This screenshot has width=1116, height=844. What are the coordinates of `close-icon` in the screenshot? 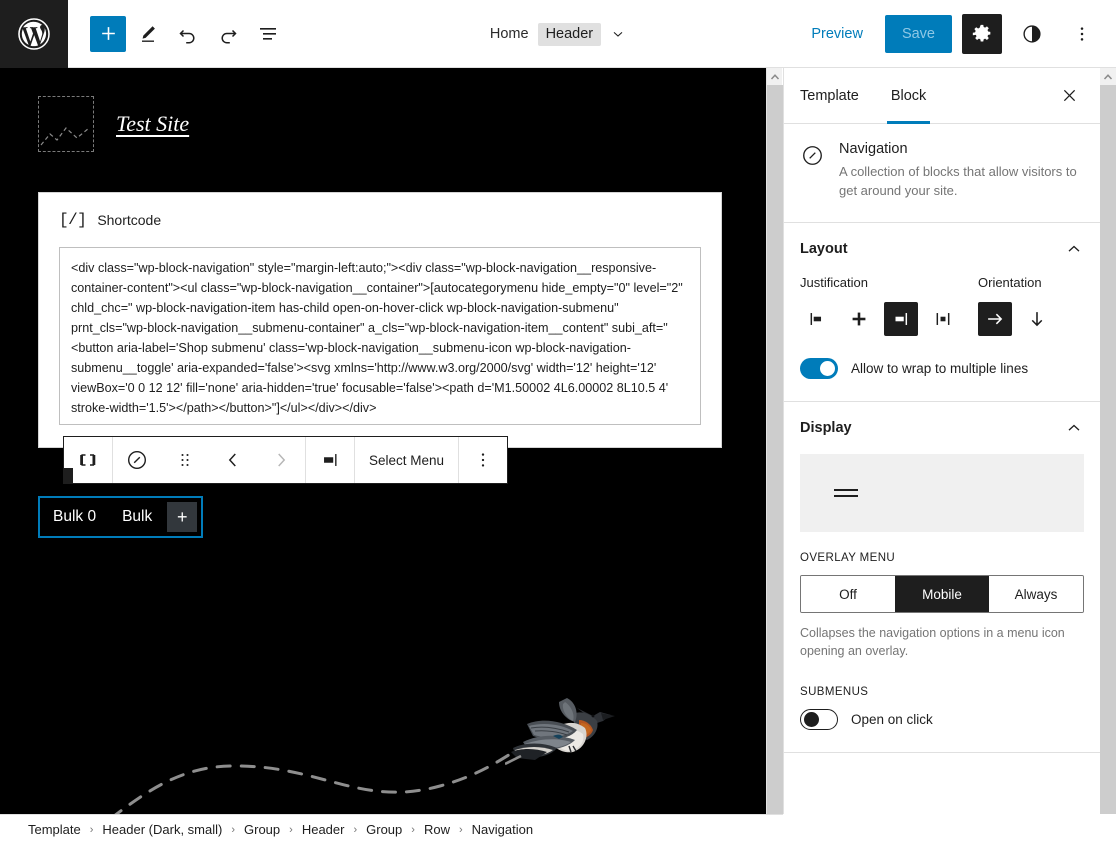 It's located at (1069, 95).